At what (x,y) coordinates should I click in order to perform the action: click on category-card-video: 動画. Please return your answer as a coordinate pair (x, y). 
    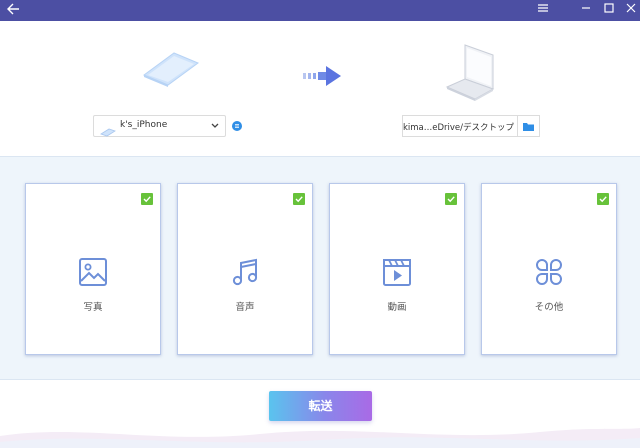
    Looking at the image, I should click on (397, 269).